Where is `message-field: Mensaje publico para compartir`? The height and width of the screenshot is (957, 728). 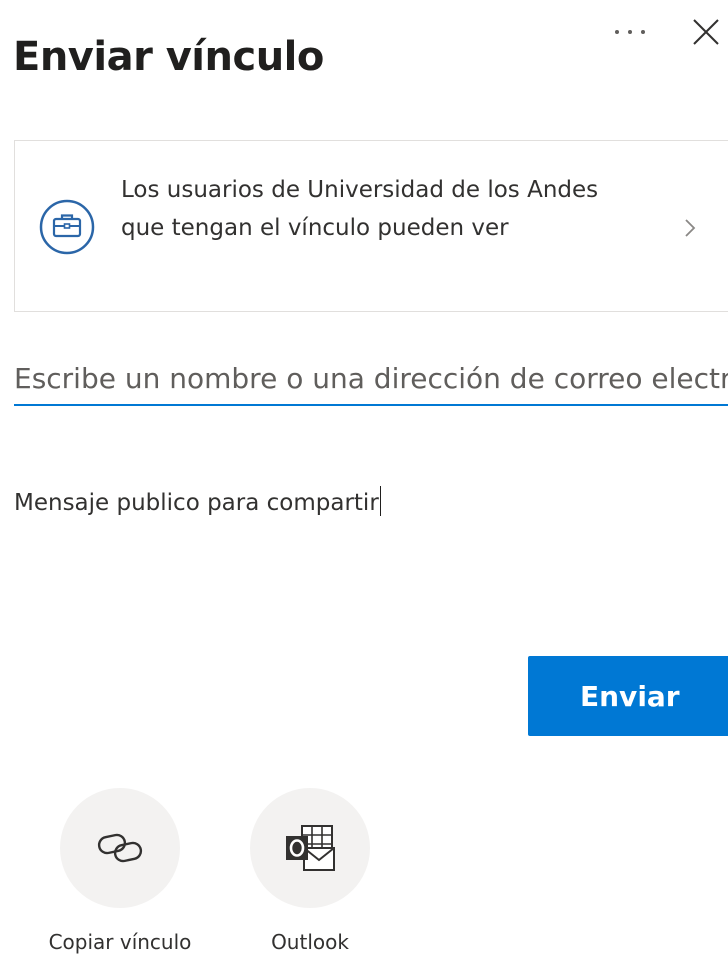 message-field: Mensaje publico para compartir is located at coordinates (364, 556).